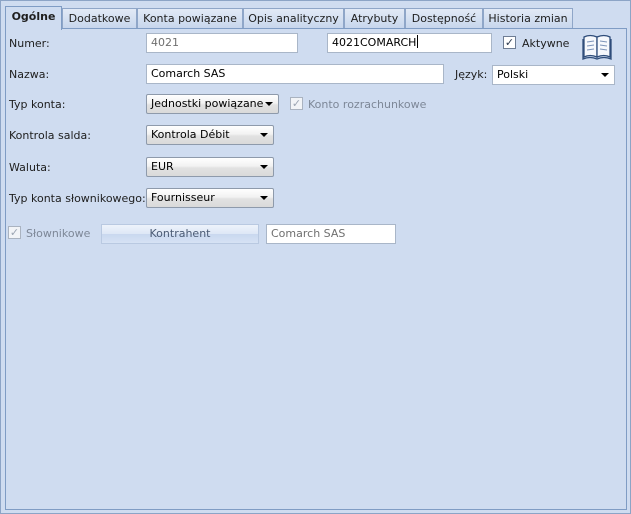  What do you see at coordinates (77, 198) in the screenshot?
I see `typ-slownikowego-label: Typ konta słownikowego:` at bounding box center [77, 198].